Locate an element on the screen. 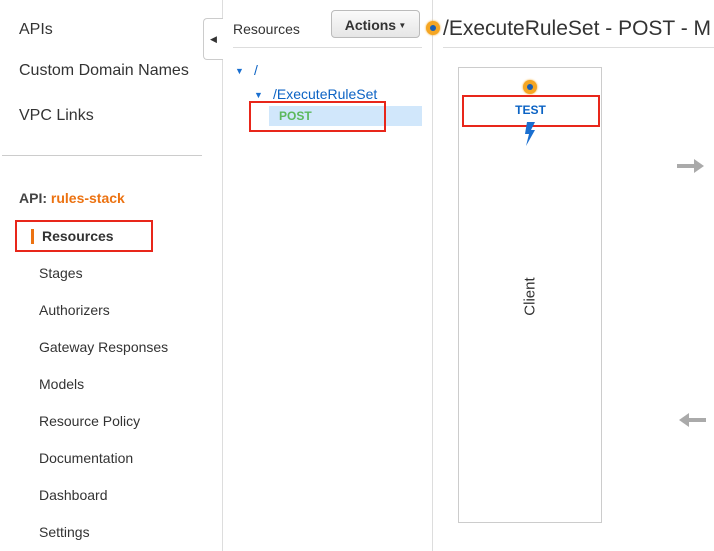  arrow-left-icon is located at coordinates (692, 420).